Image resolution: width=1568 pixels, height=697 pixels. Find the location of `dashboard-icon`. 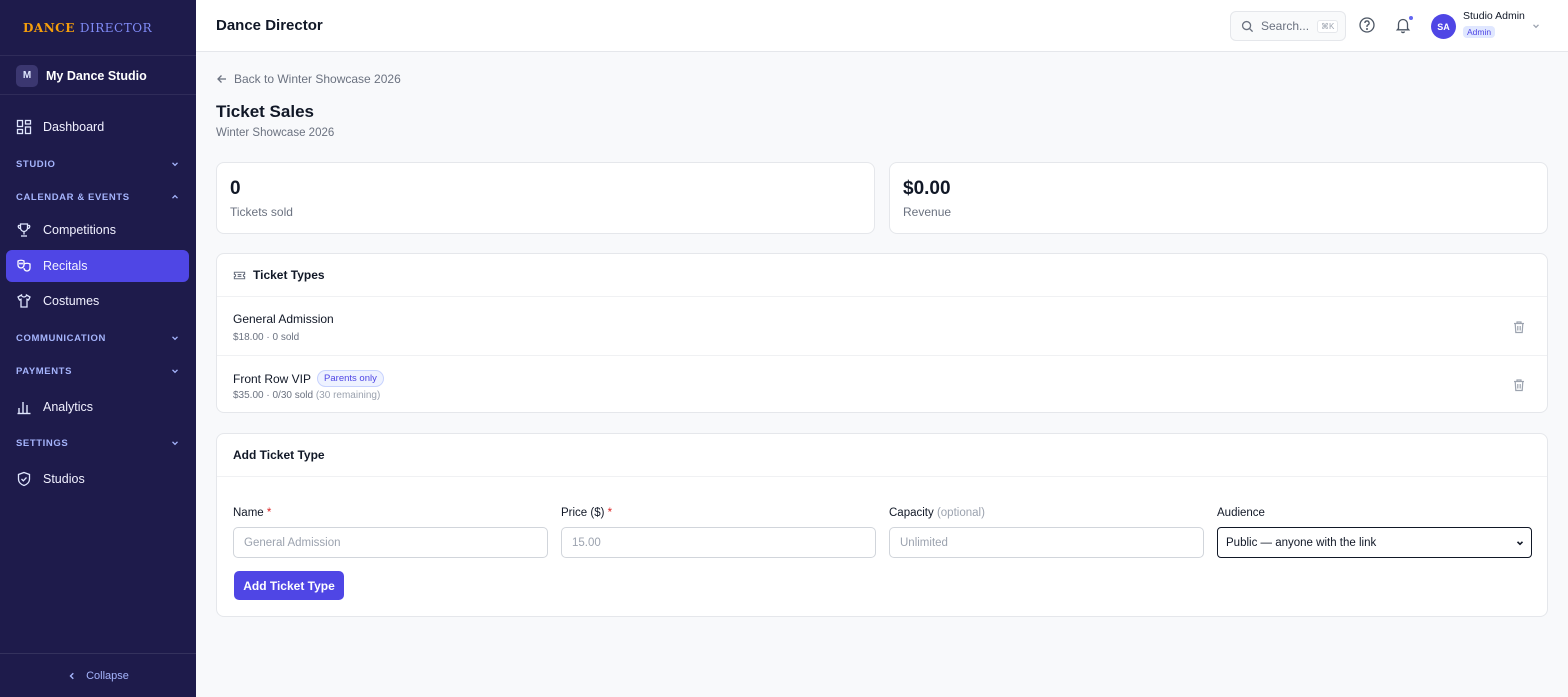

dashboard-icon is located at coordinates (24, 127).